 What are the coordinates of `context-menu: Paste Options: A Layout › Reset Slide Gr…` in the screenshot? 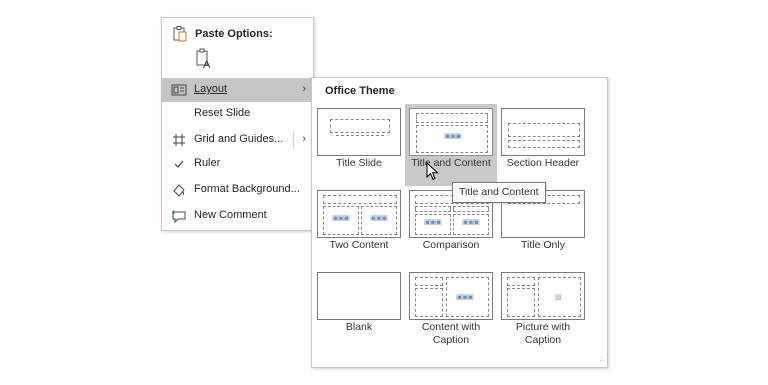 It's located at (237, 124).